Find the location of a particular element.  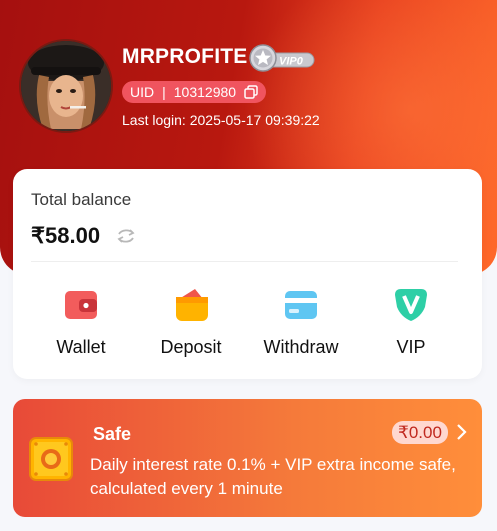

vip-icon is located at coordinates (411, 305).